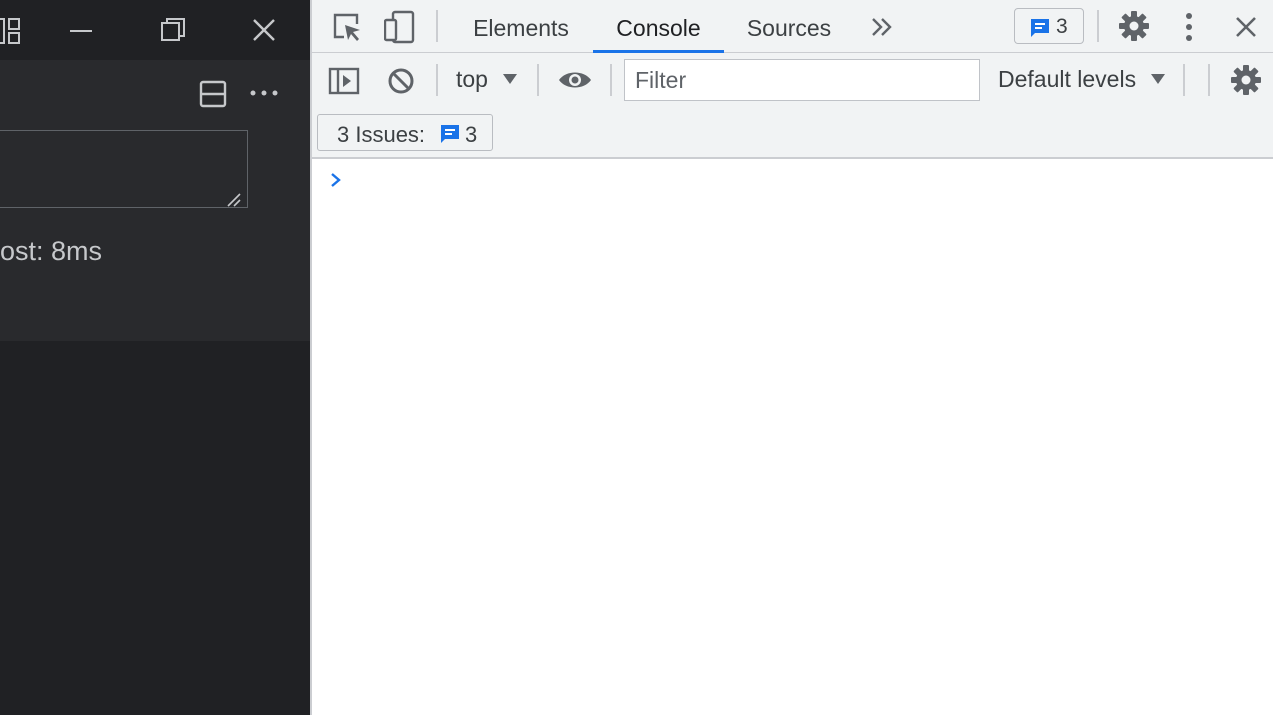 This screenshot has width=1273, height=715. I want to click on context-selector: top, so click(487, 79).